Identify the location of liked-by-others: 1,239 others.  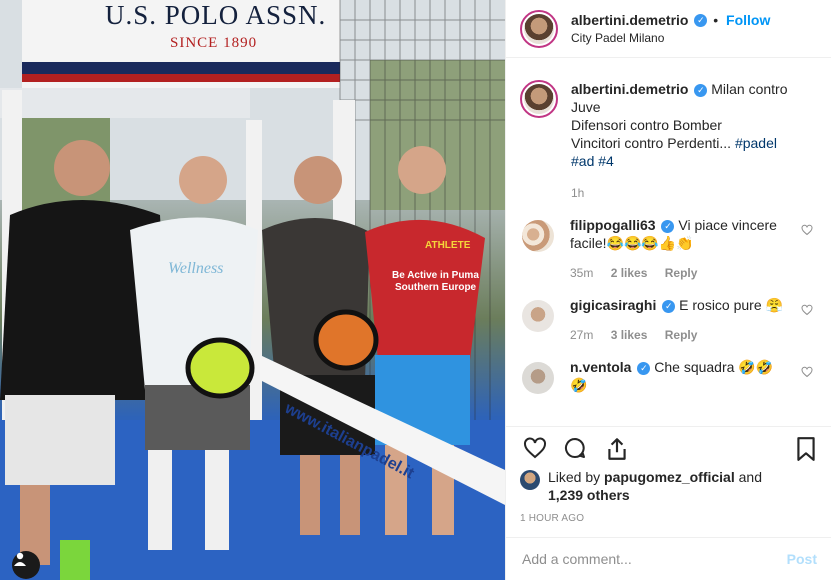
(589, 495).